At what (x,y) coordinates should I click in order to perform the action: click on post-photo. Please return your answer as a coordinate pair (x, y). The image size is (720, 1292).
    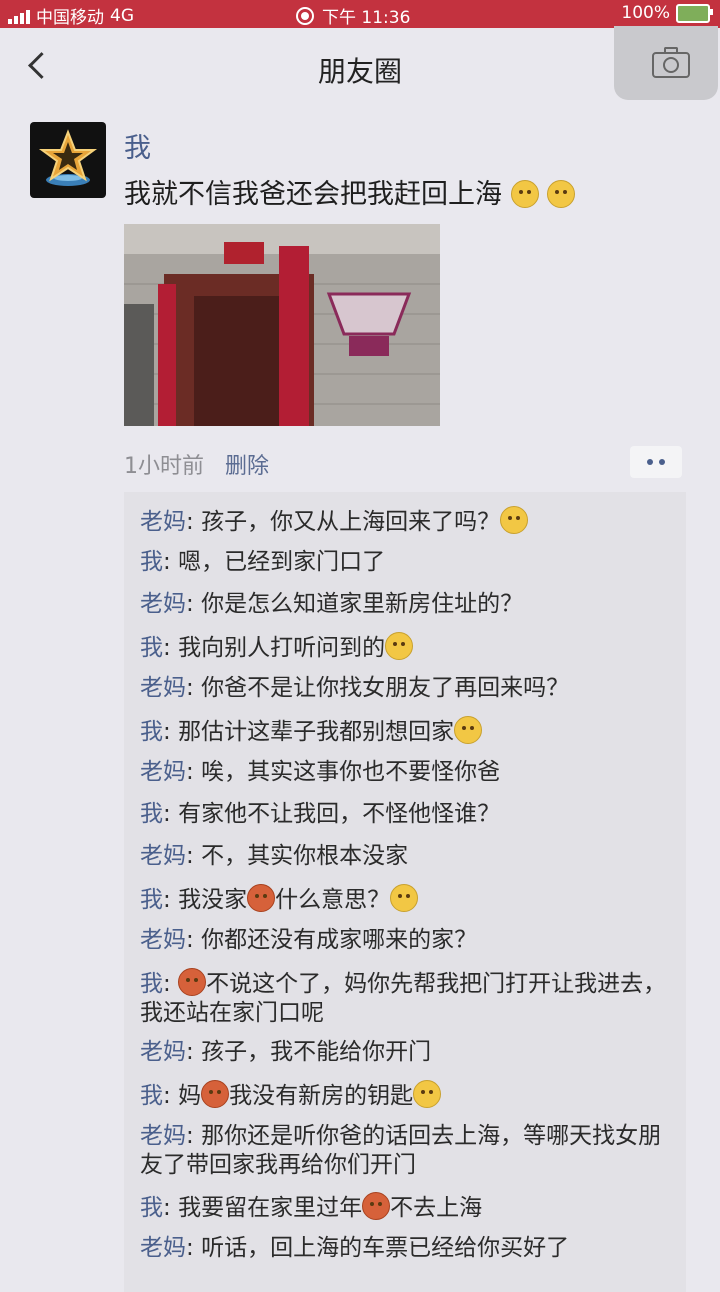
    Looking at the image, I should click on (282, 325).